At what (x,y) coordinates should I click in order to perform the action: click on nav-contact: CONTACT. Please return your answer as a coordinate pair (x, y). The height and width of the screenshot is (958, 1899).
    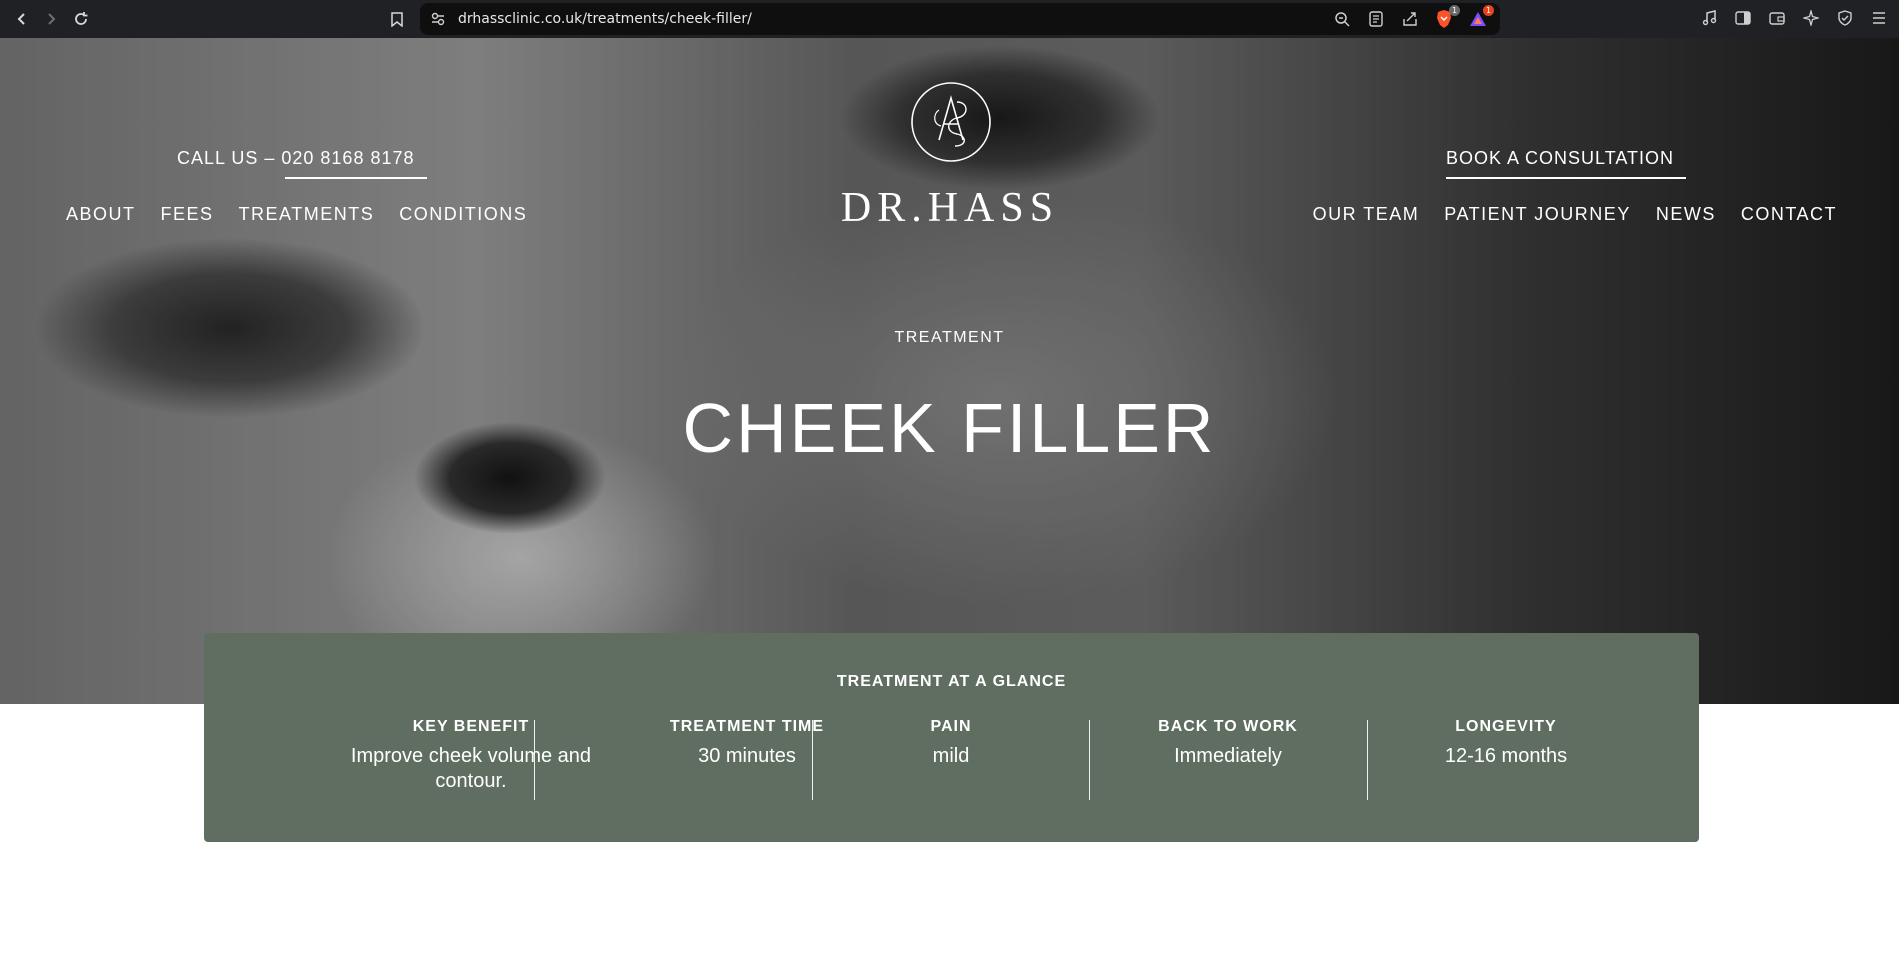
    Looking at the image, I should click on (1789, 214).